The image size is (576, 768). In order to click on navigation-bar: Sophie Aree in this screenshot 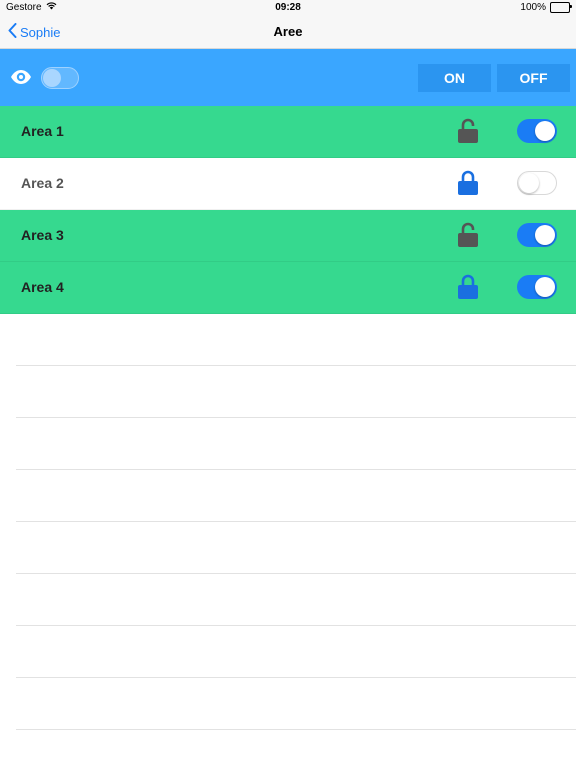, I will do `click(288, 32)`.